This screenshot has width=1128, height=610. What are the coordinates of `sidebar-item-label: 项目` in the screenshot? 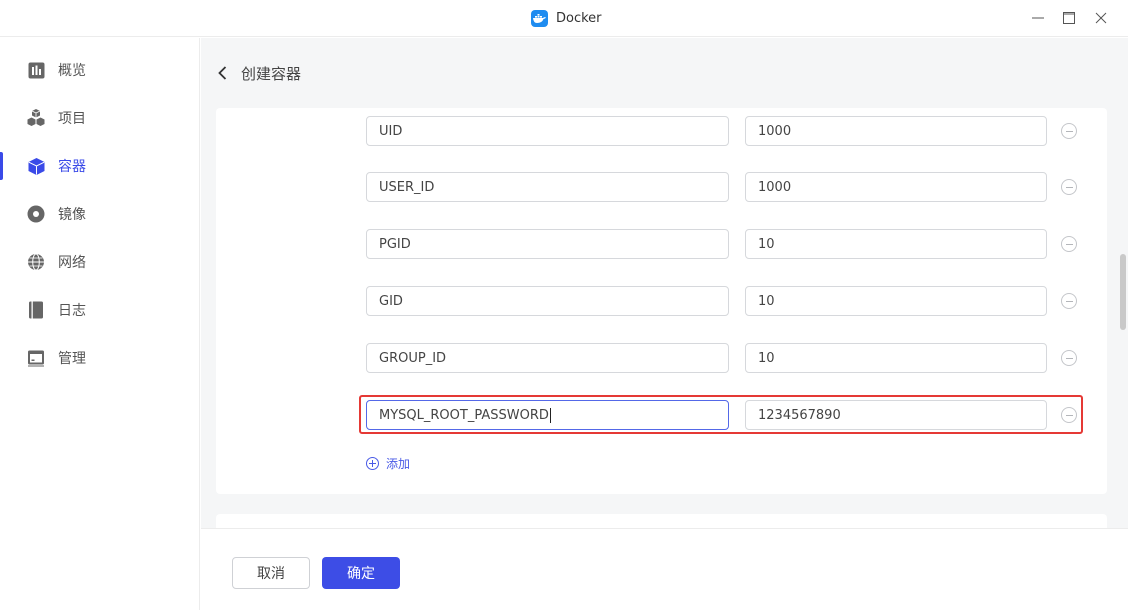 It's located at (72, 119).